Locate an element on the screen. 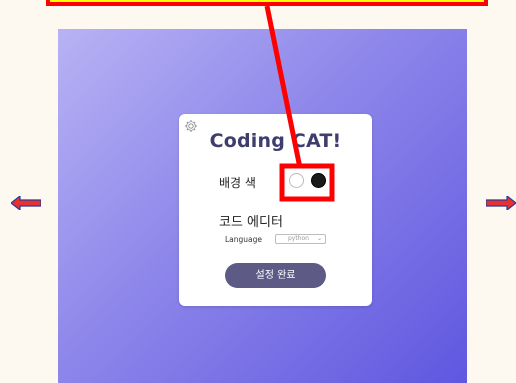 This screenshot has width=516, height=383. color-option-black is located at coordinates (318, 180).